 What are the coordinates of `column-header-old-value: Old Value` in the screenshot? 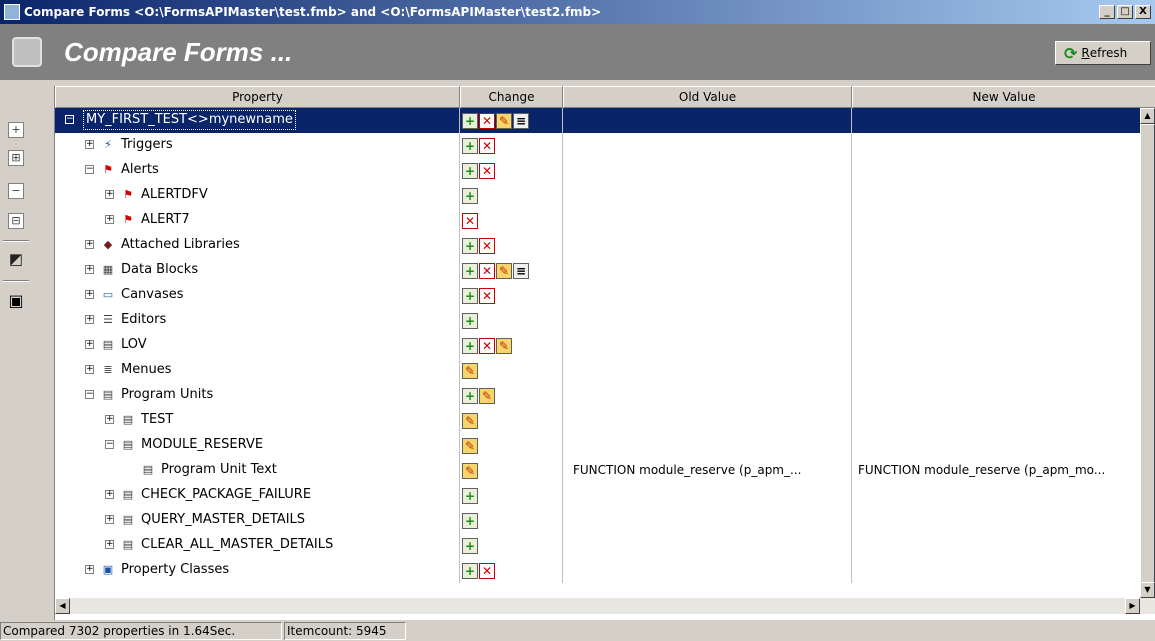 It's located at (707, 97).